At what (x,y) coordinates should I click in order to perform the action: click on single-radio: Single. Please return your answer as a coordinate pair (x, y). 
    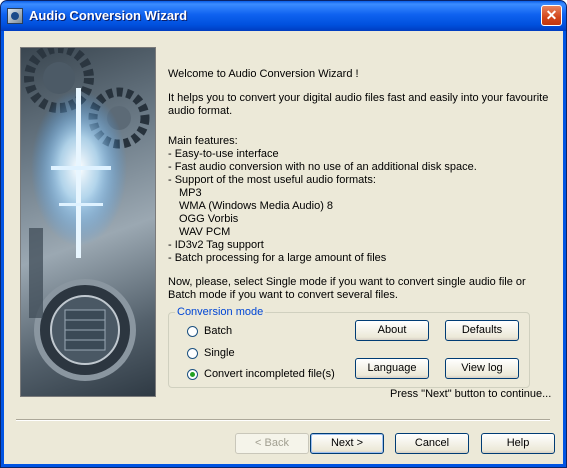
    Looking at the image, I should click on (211, 353).